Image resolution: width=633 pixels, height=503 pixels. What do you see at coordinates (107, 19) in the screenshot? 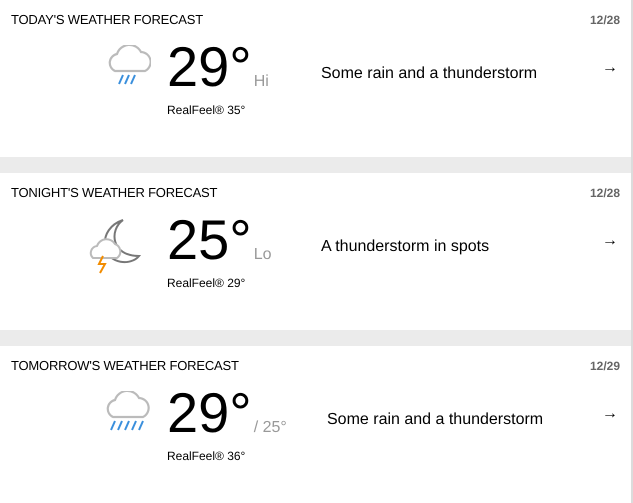
I see `card-title: TODAY'S WEATHER FORECAST` at bounding box center [107, 19].